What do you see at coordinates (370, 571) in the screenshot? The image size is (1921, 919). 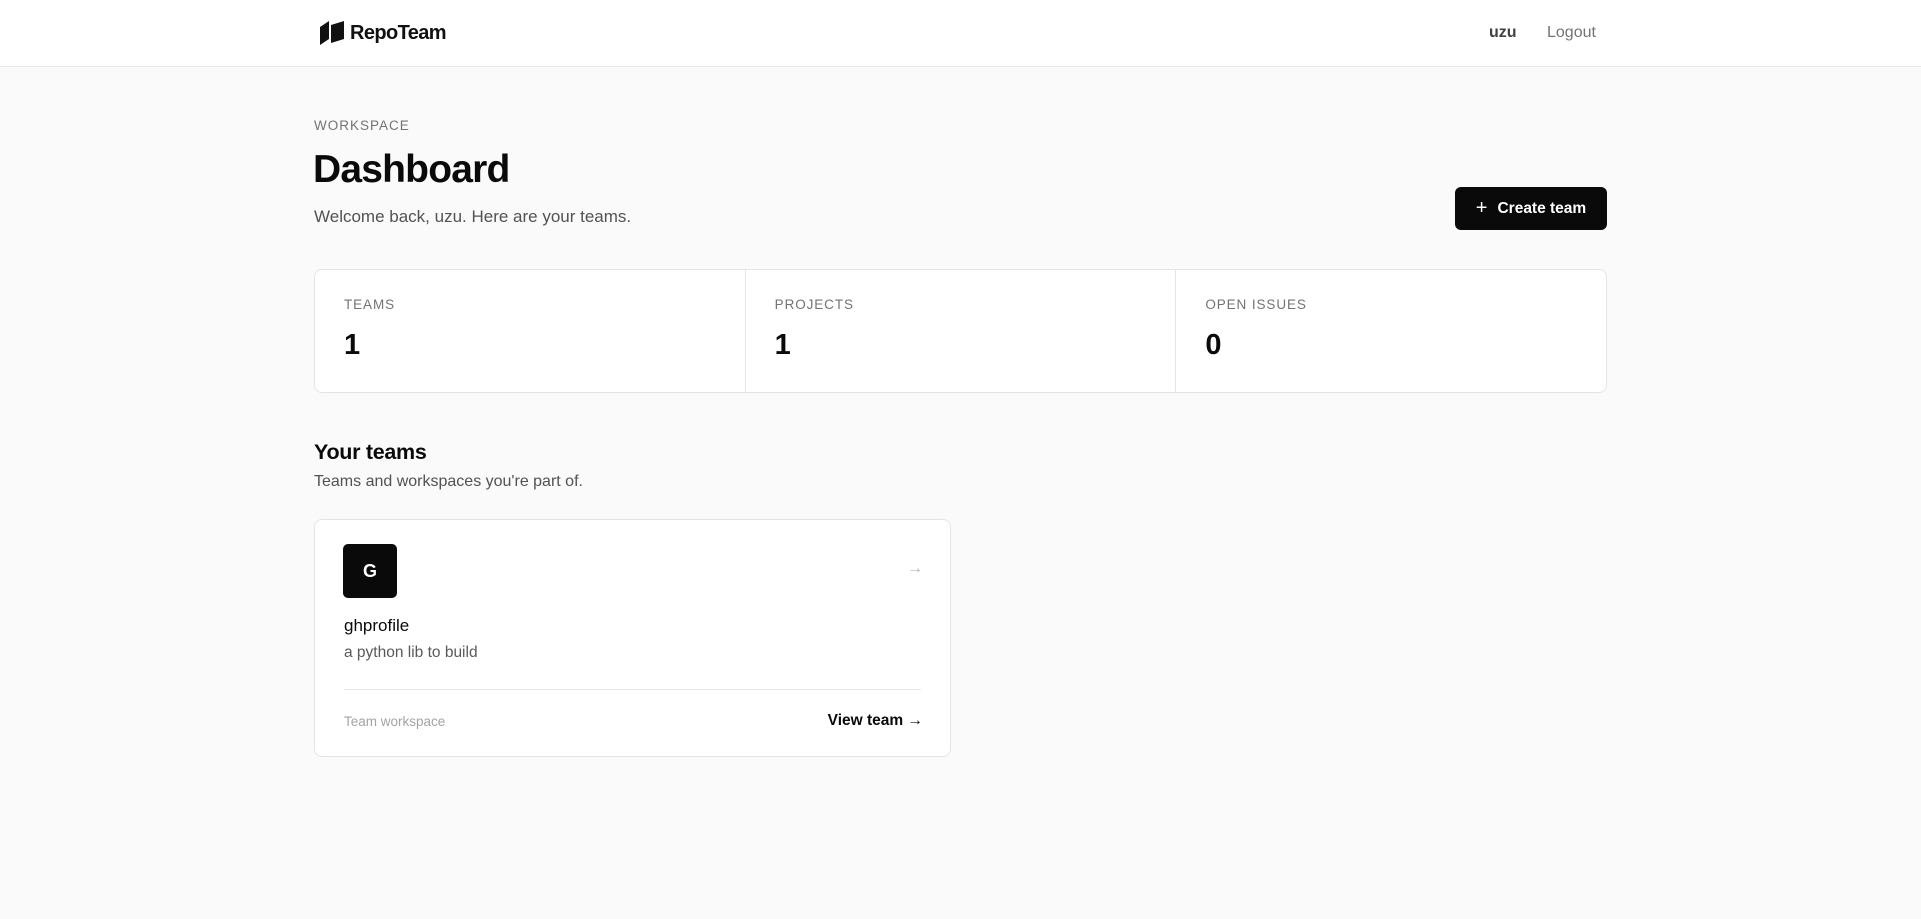 I see `team-avatar: G` at bounding box center [370, 571].